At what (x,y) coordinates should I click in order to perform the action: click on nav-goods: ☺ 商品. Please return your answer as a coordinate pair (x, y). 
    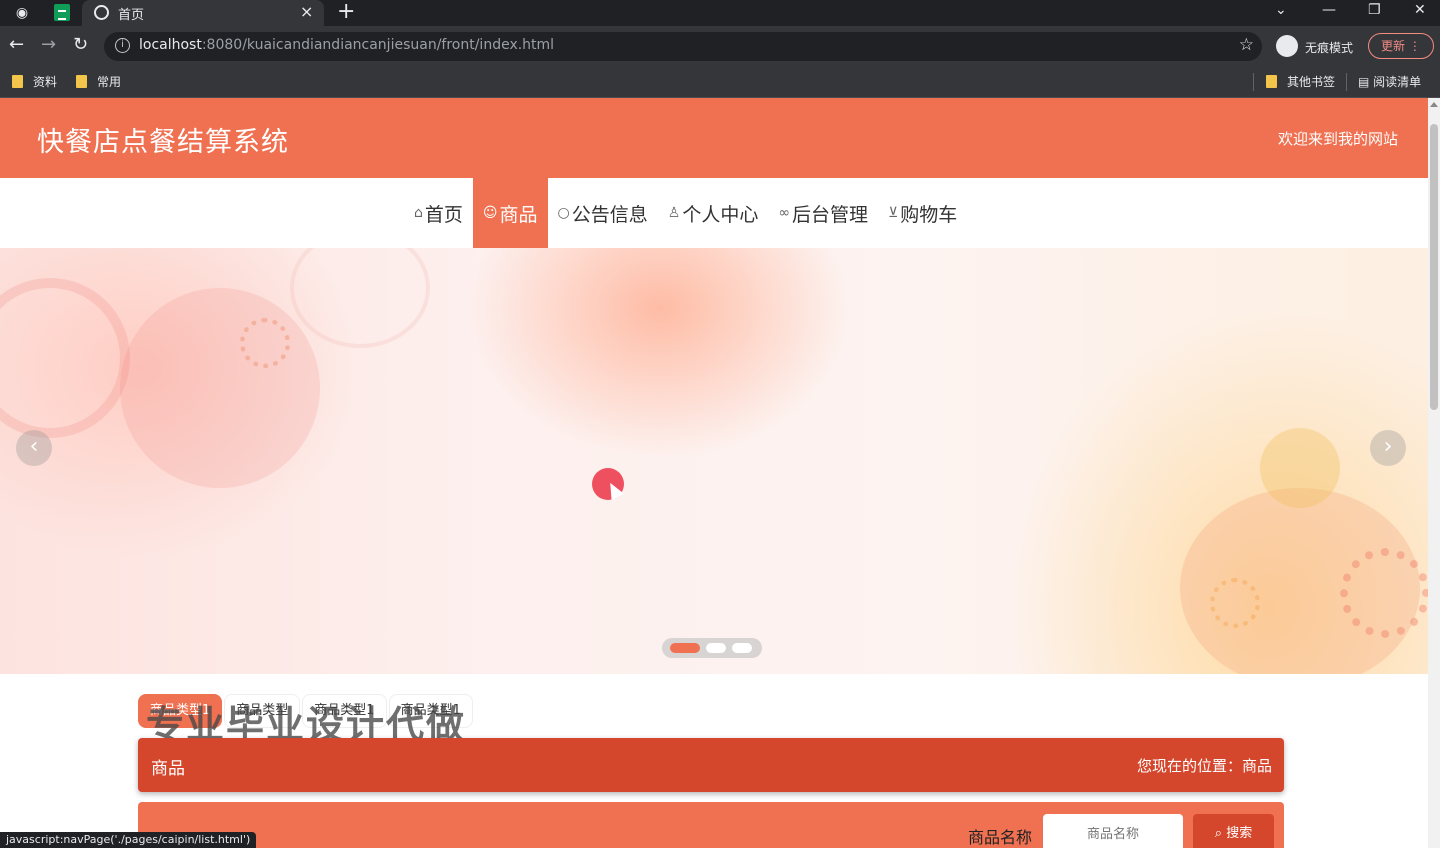
    Looking at the image, I should click on (510, 213).